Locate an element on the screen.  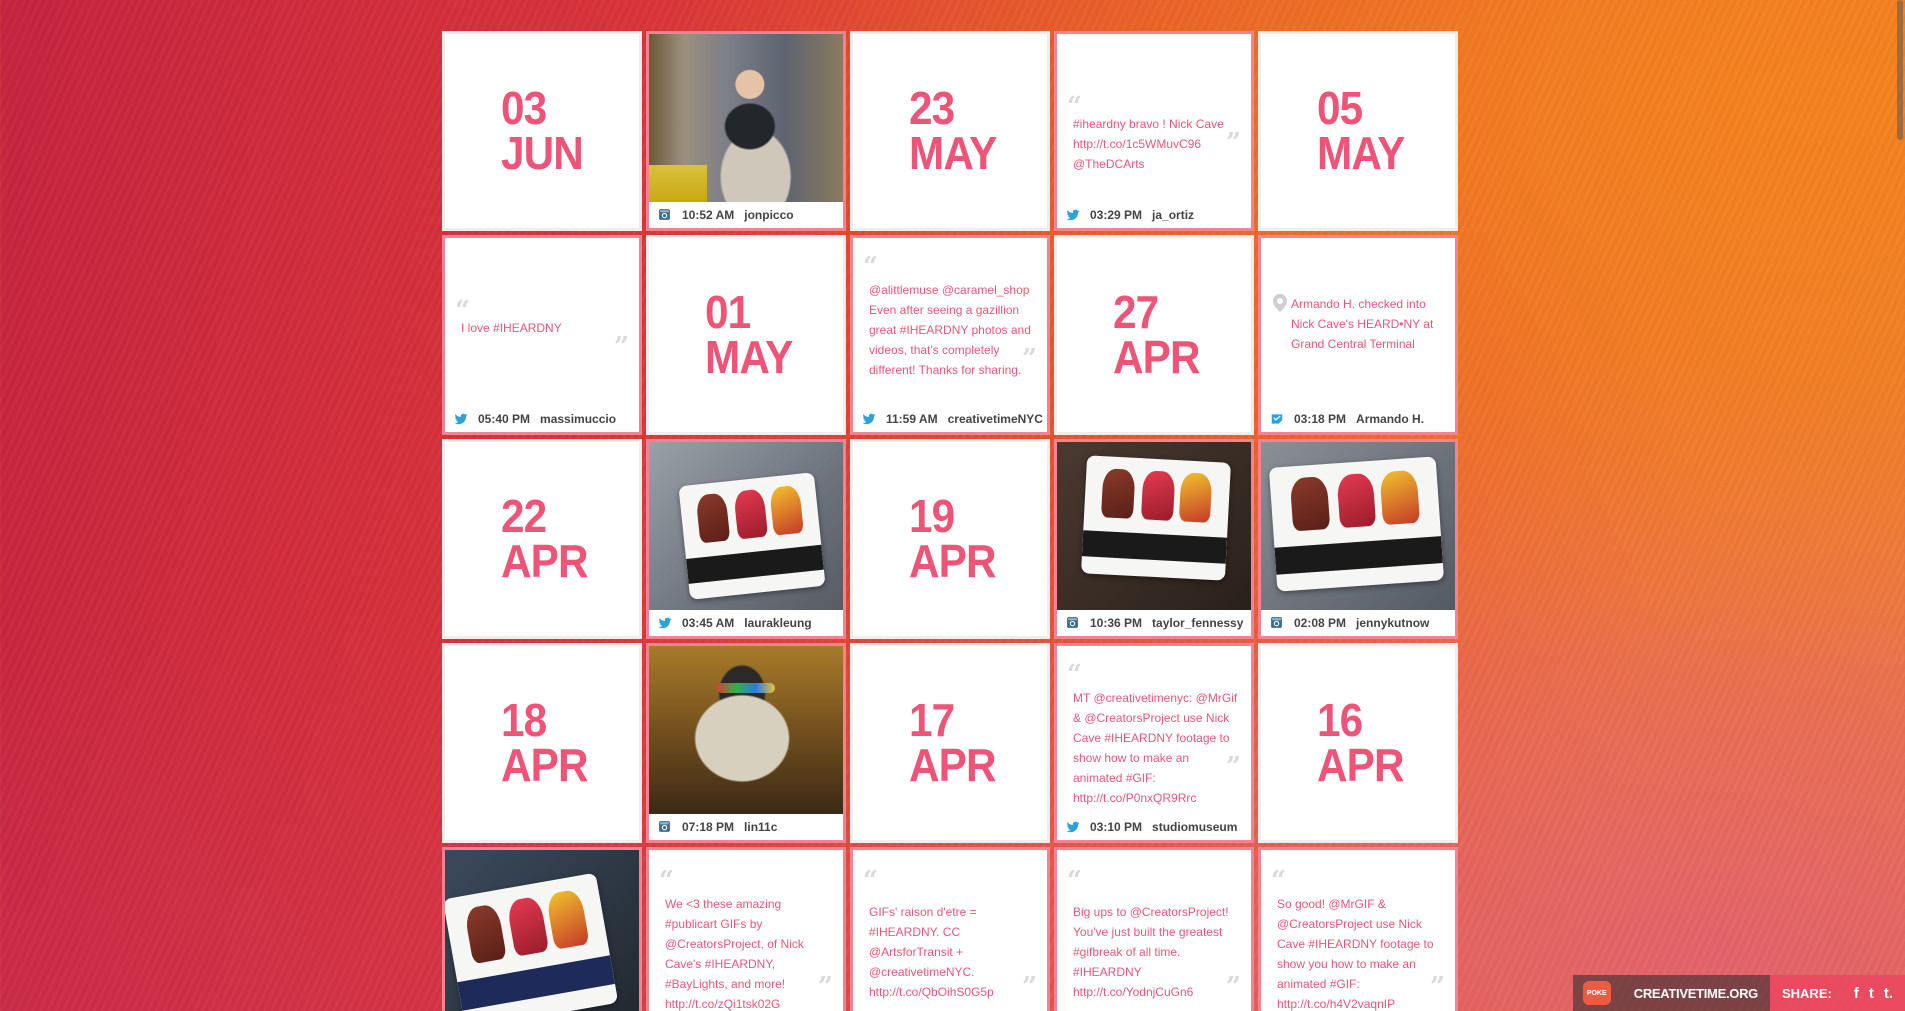
photo-post-tile: 10:36 PM taylor_fennessy is located at coordinates (1154, 539).